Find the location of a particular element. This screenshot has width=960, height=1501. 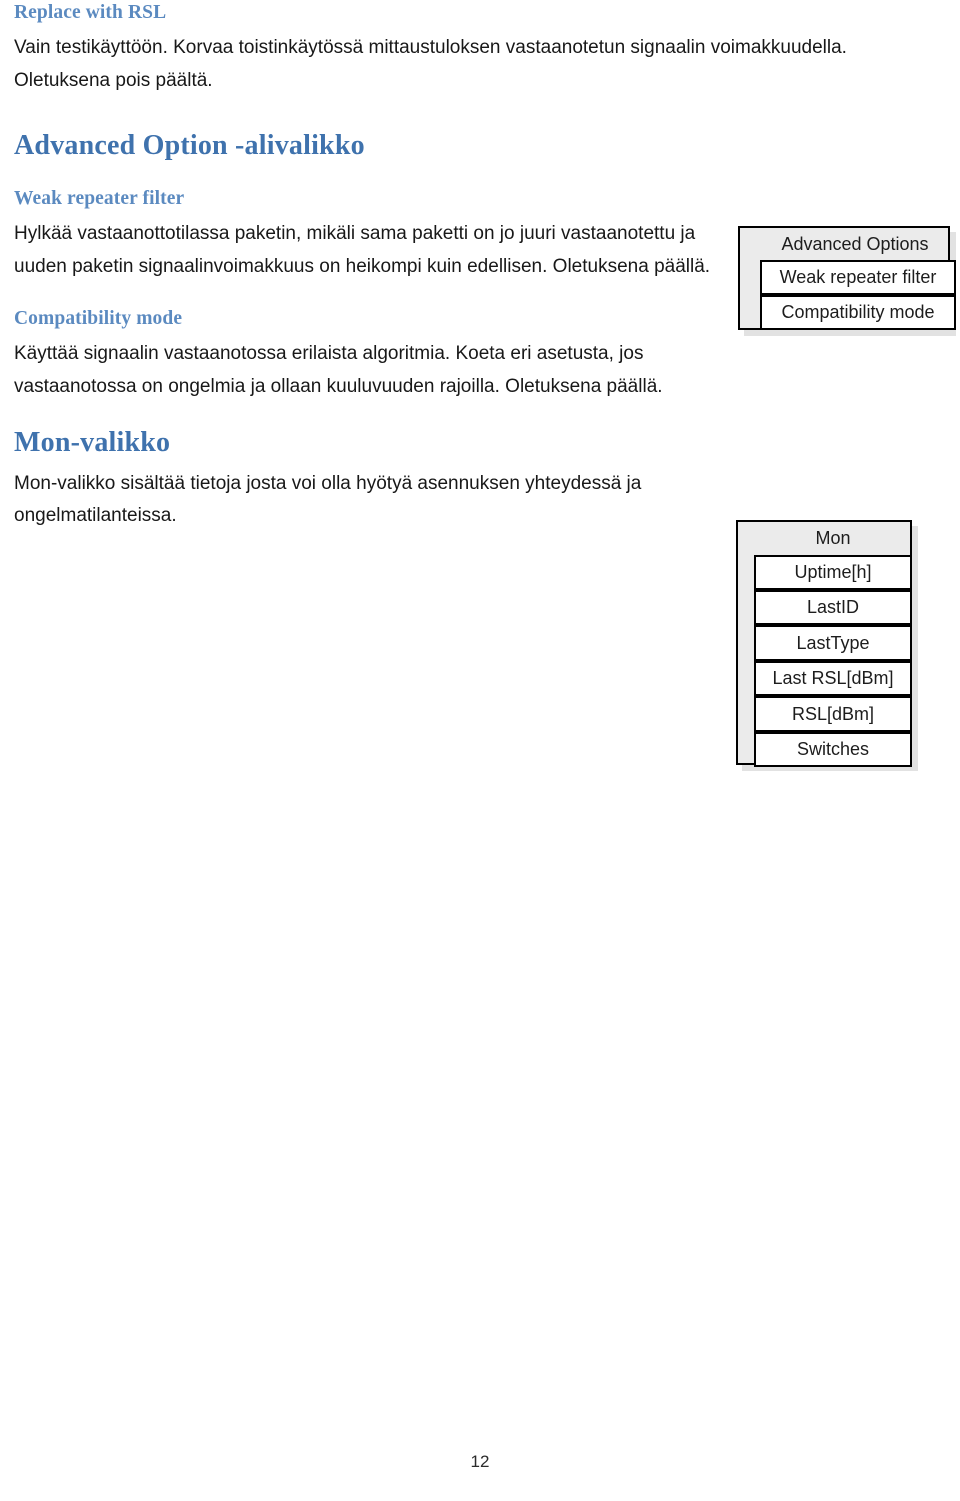

advanced-options-menu-title: Advanced Options is located at coordinates (855, 243).